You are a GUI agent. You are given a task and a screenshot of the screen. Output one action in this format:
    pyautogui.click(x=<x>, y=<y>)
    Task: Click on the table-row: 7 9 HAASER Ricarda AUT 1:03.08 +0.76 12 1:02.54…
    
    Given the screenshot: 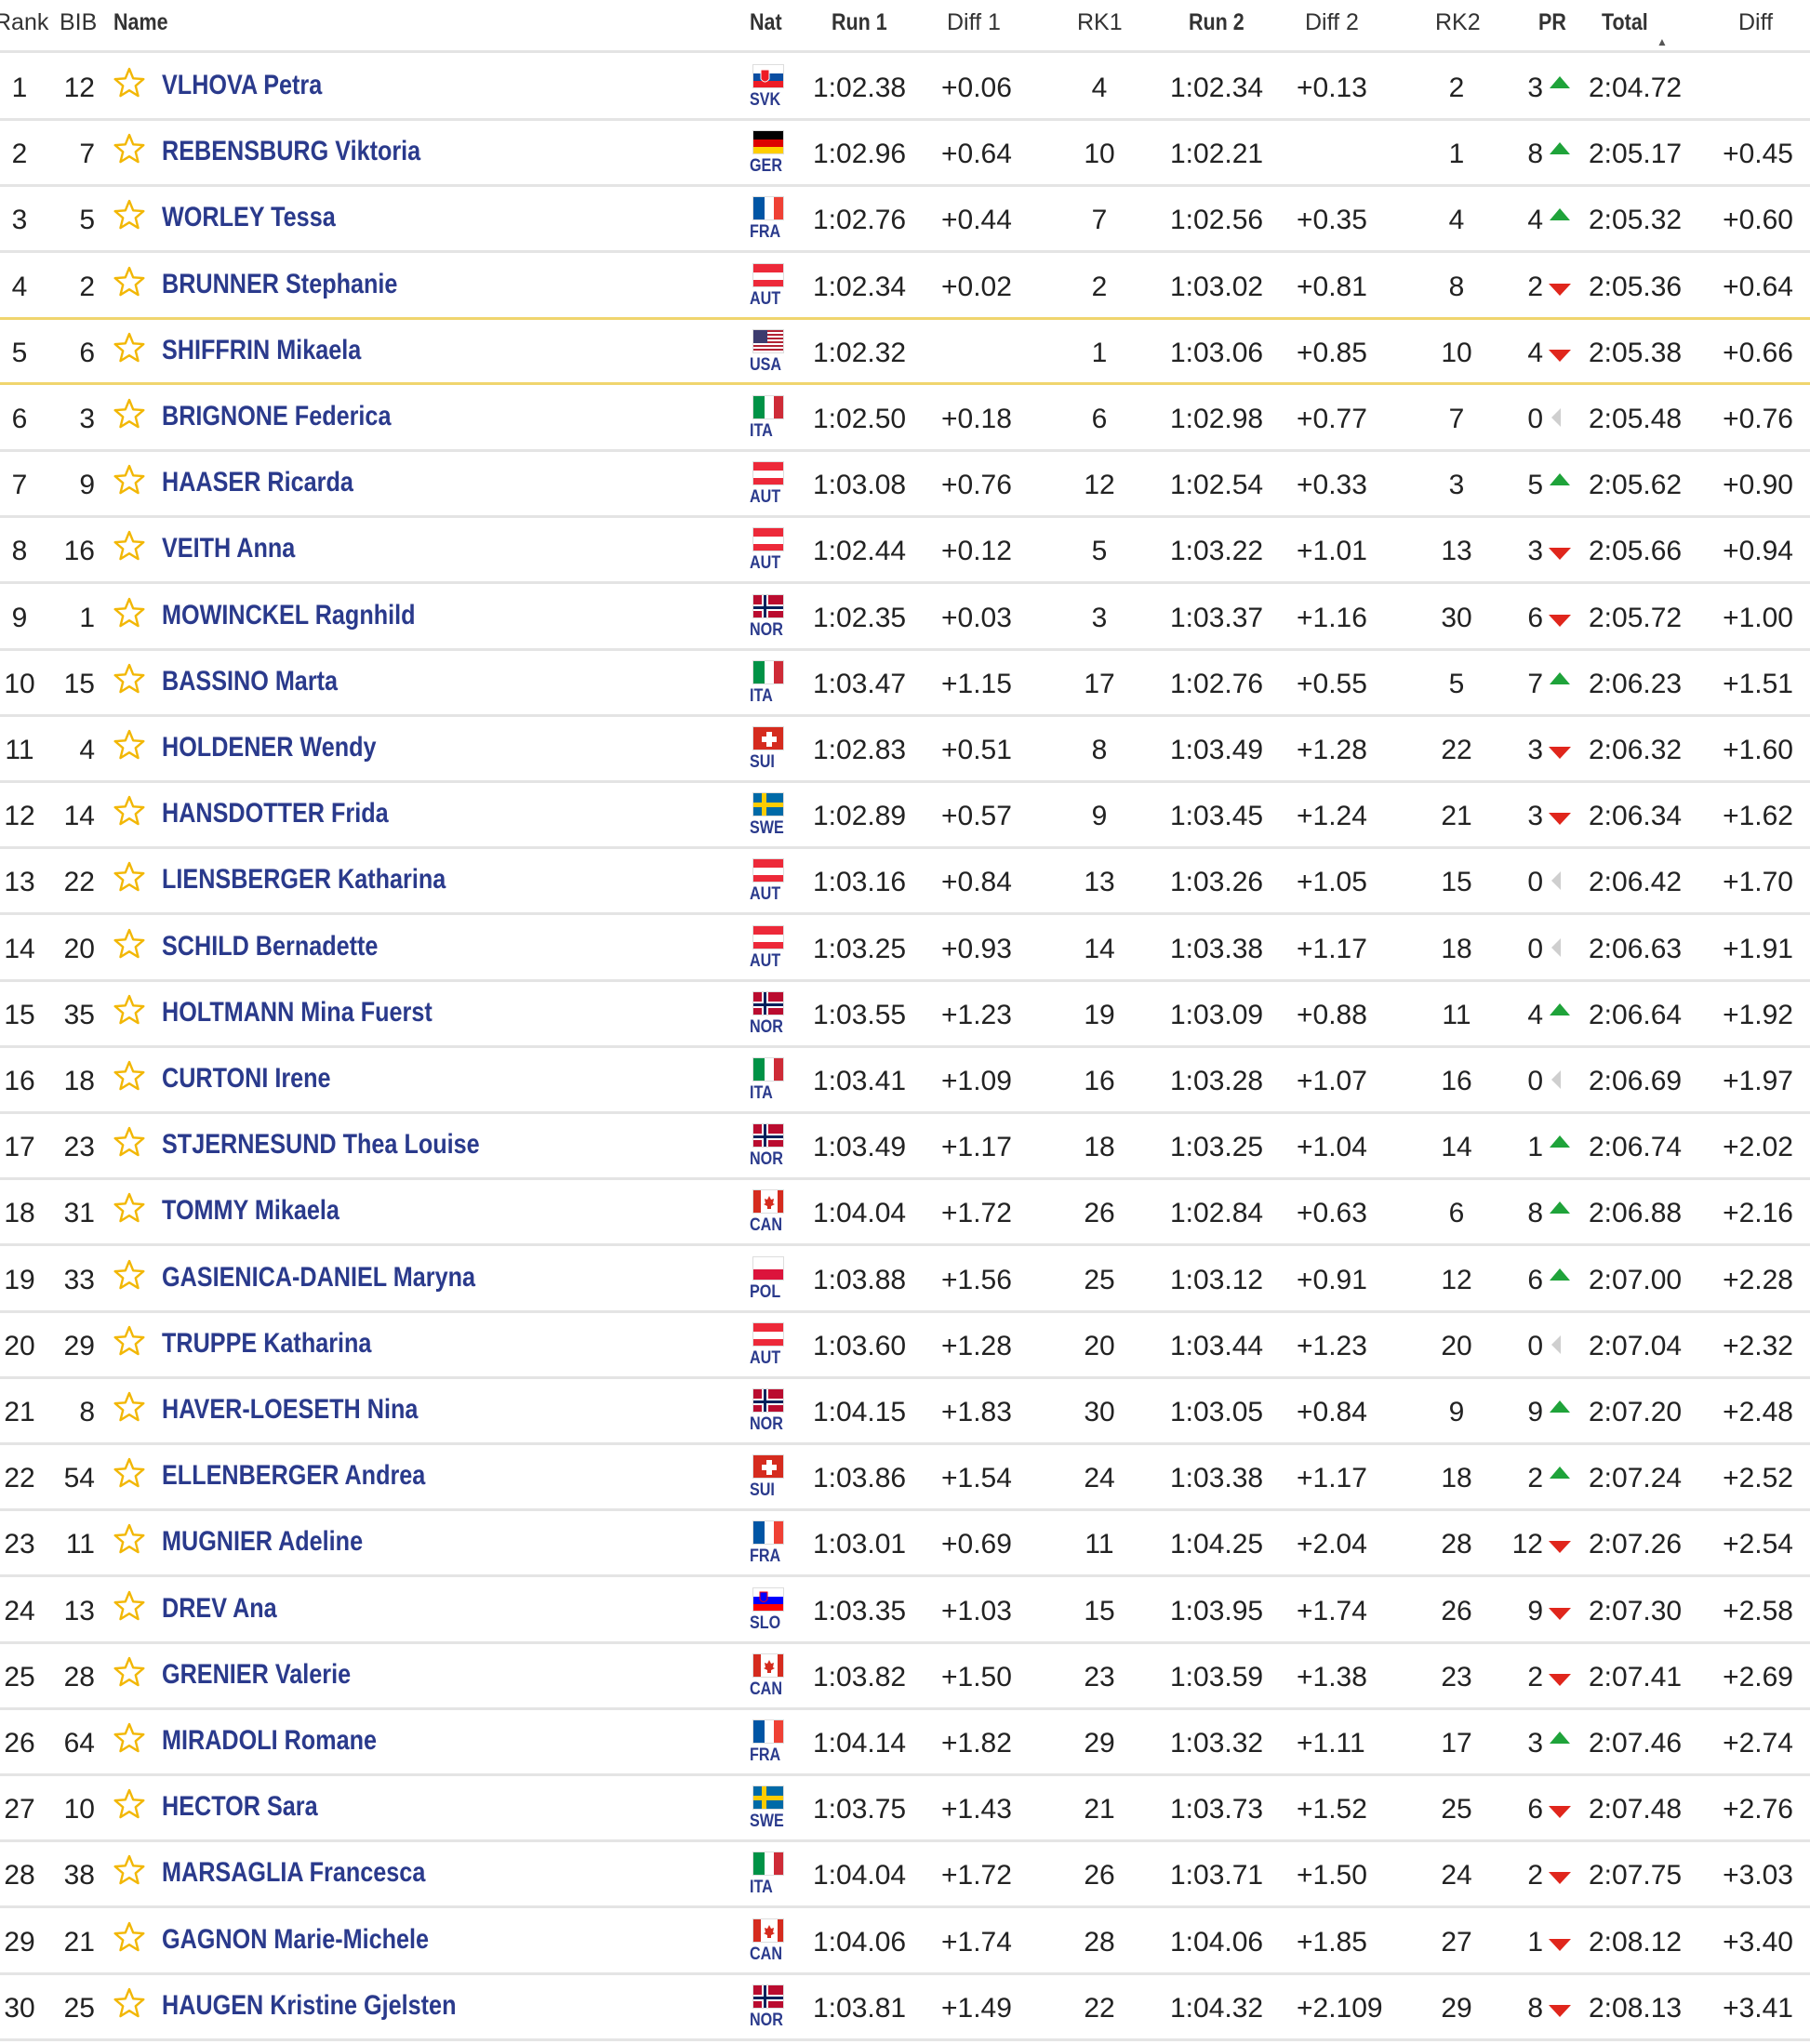 What is the action you would take?
    pyautogui.click(x=905, y=485)
    